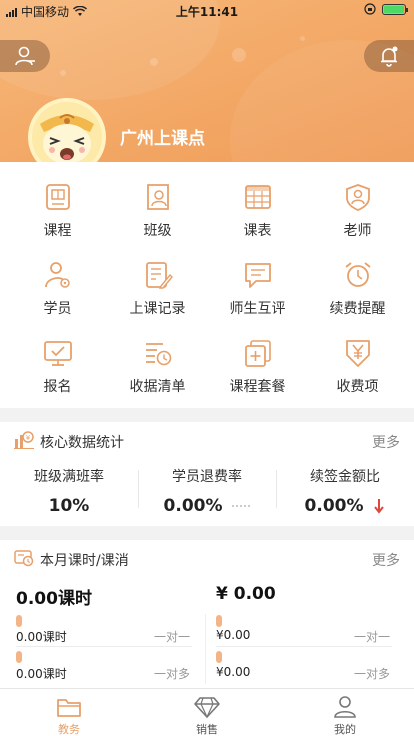  I want to click on menu-item-comment: 师生互评, so click(257, 279).